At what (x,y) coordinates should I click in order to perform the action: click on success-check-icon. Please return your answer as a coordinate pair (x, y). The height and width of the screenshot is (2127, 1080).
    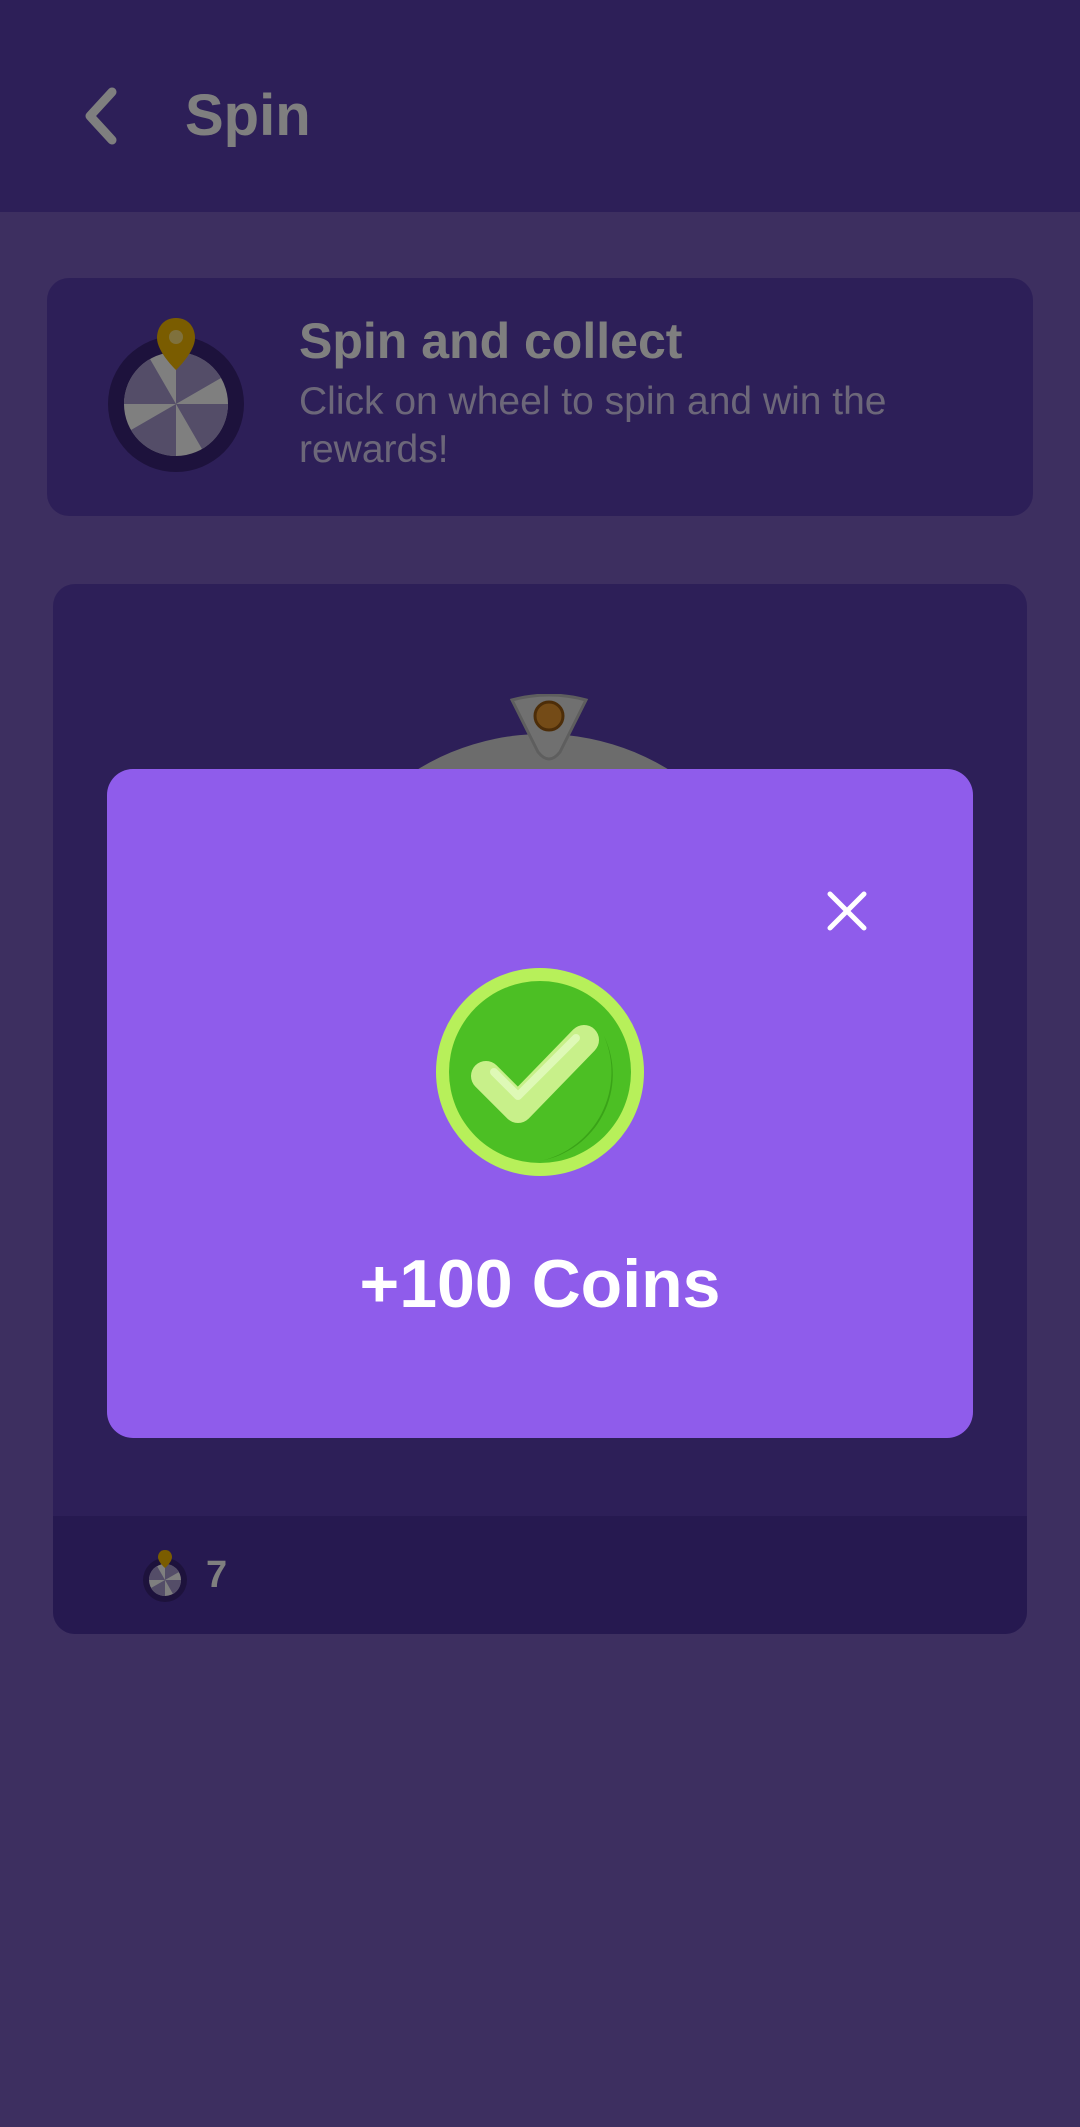
    Looking at the image, I should click on (540, 1072).